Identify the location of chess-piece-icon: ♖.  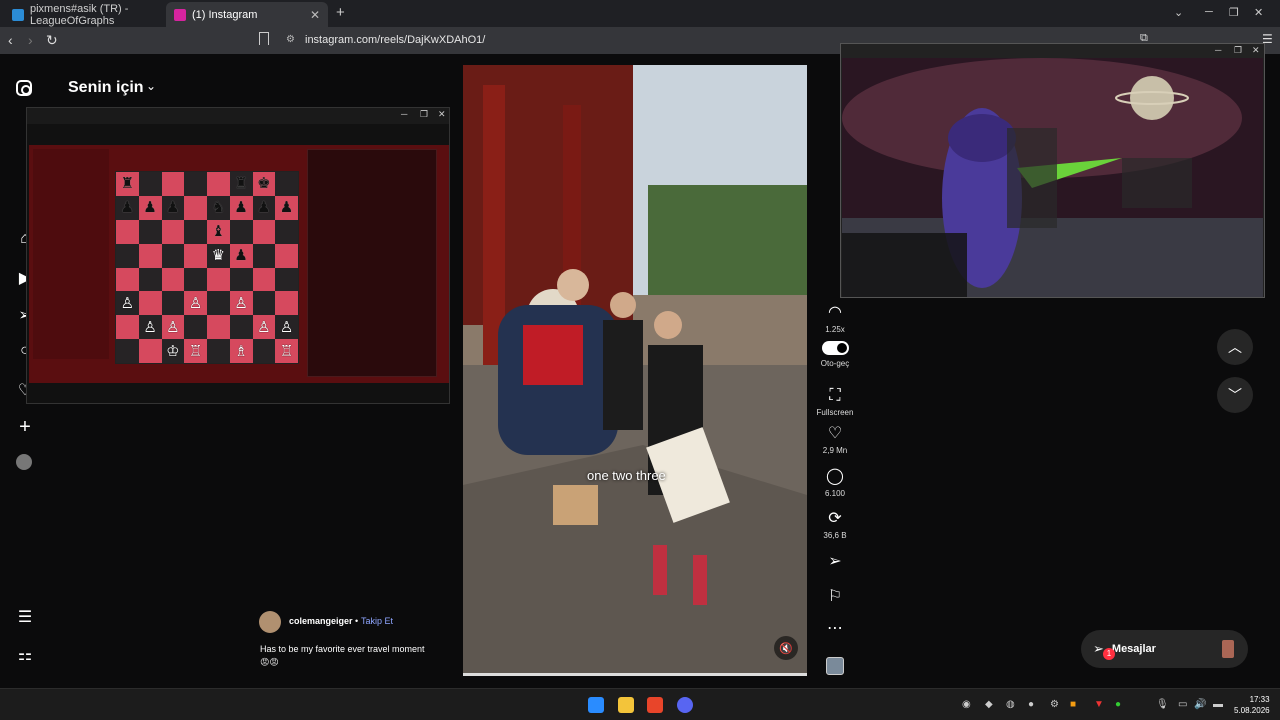
(286, 351).